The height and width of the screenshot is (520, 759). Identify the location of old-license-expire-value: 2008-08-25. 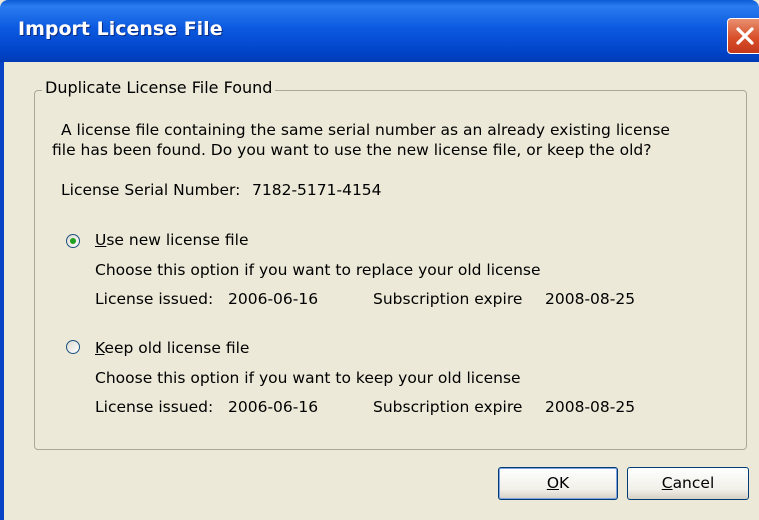
(590, 407).